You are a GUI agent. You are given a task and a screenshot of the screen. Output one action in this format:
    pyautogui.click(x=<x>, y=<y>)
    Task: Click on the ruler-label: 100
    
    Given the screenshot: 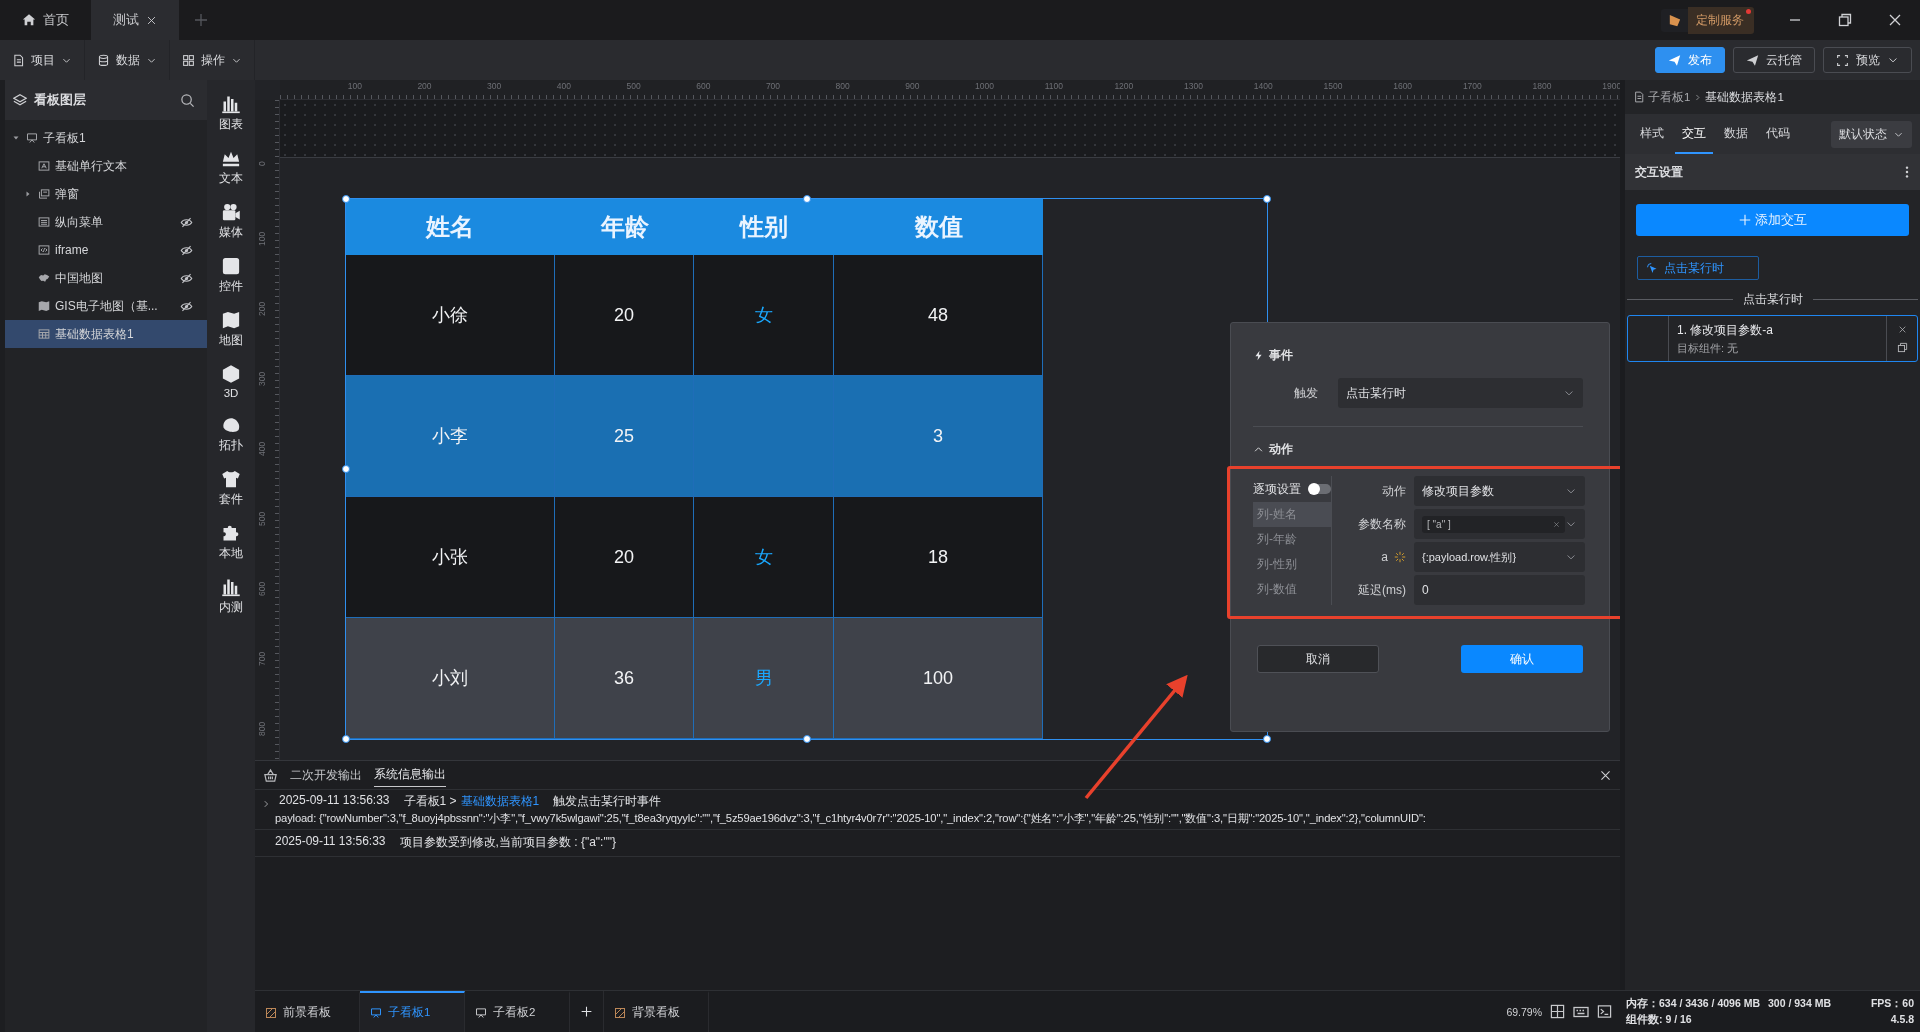 What is the action you would take?
    pyautogui.click(x=354, y=86)
    